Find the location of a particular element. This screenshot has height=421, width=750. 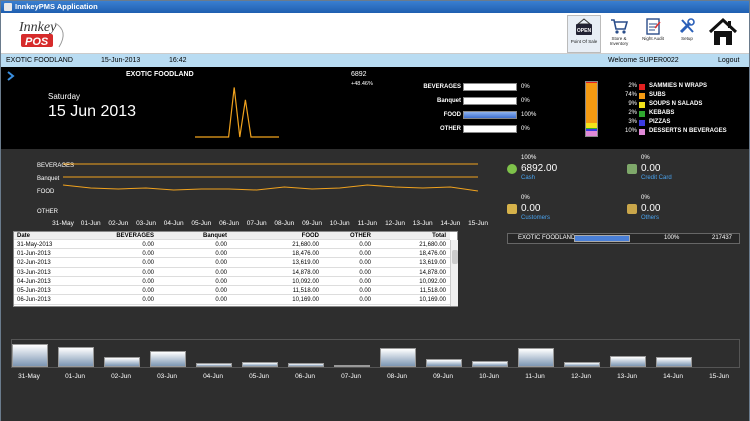

payment-method-link: Credit Card is located at coordinates (656, 178).